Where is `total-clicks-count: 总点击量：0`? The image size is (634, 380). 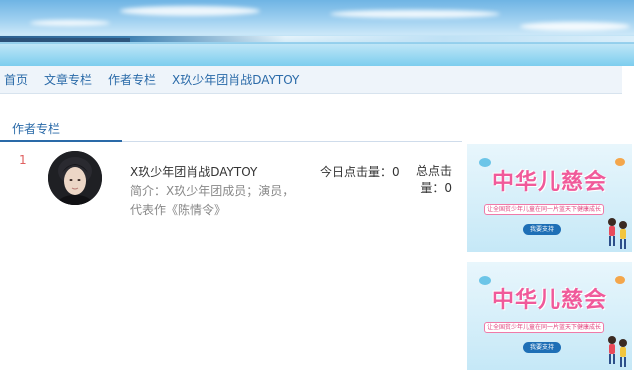
total-clicks-count: 总点击量：0 is located at coordinates (433, 179).